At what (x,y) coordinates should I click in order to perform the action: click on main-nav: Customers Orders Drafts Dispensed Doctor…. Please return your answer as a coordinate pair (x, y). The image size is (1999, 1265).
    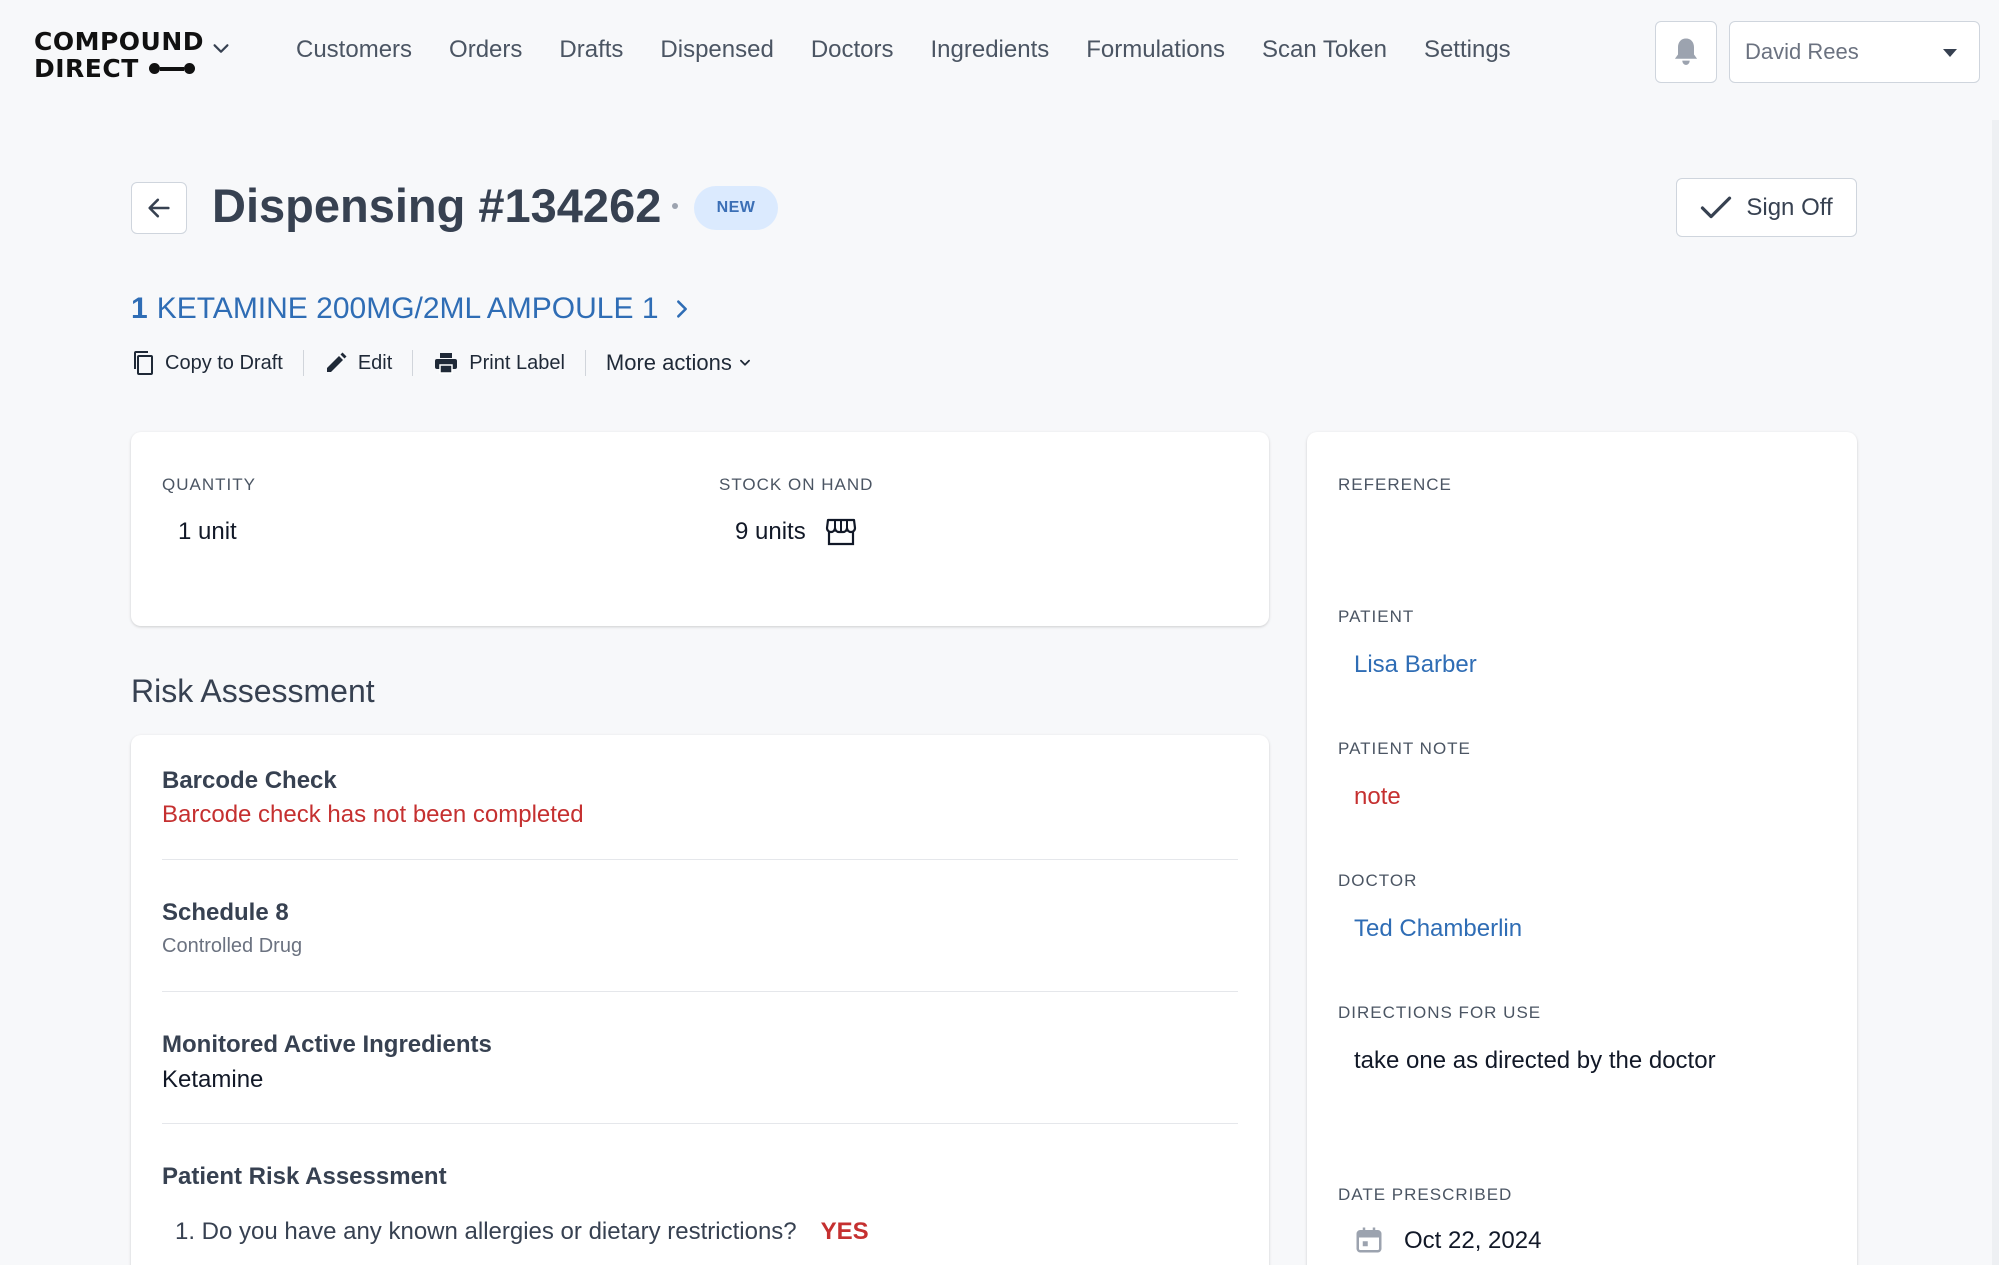
    Looking at the image, I should click on (922, 50).